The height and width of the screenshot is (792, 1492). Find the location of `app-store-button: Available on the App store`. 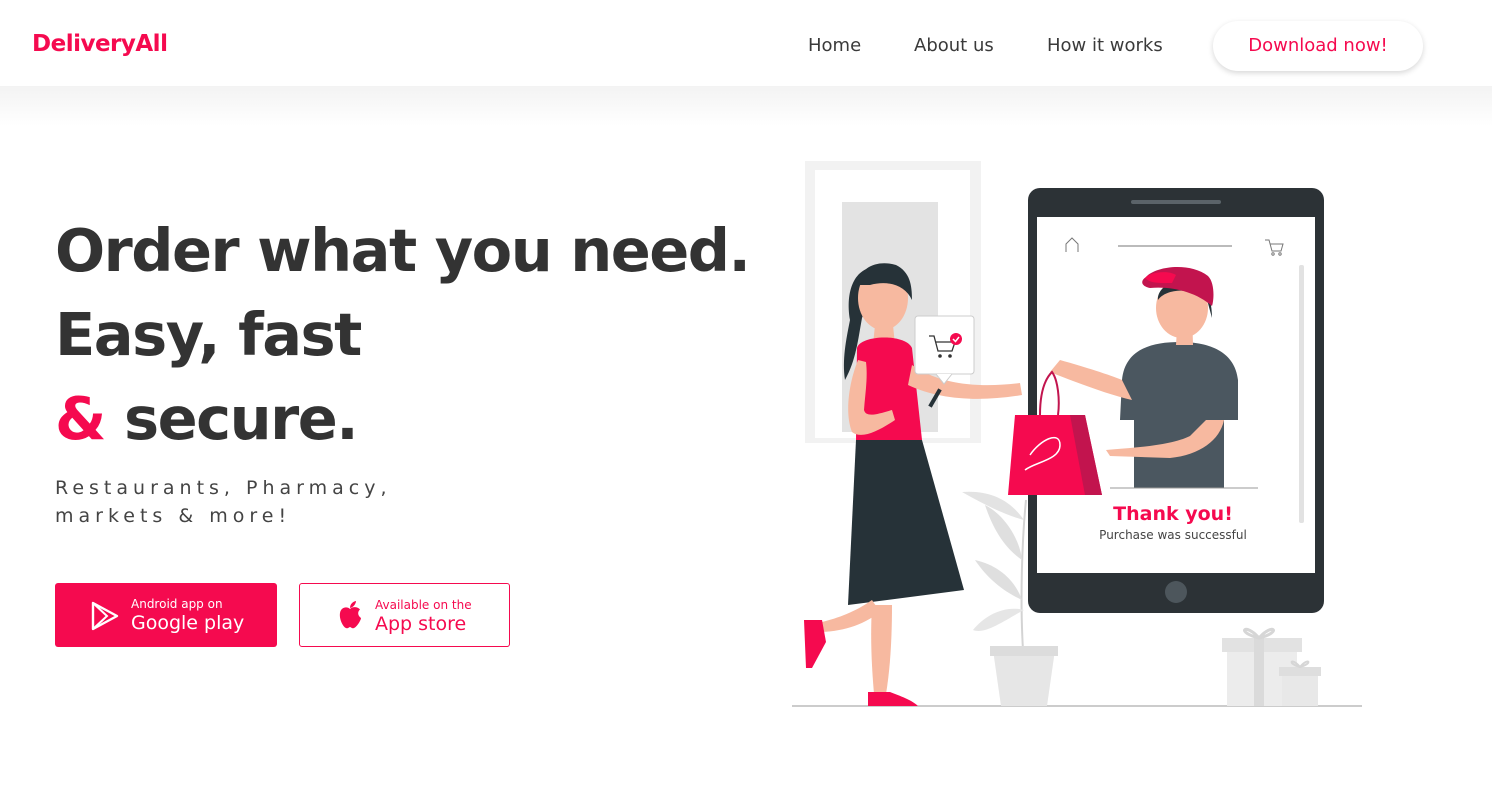

app-store-button: Available on the App store is located at coordinates (404, 615).